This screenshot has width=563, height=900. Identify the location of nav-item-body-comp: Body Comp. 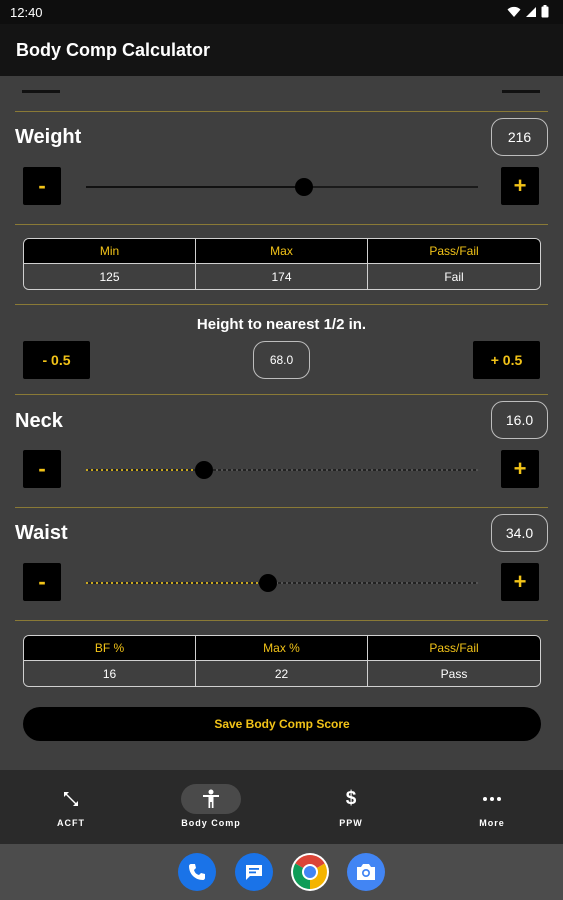
(211, 809).